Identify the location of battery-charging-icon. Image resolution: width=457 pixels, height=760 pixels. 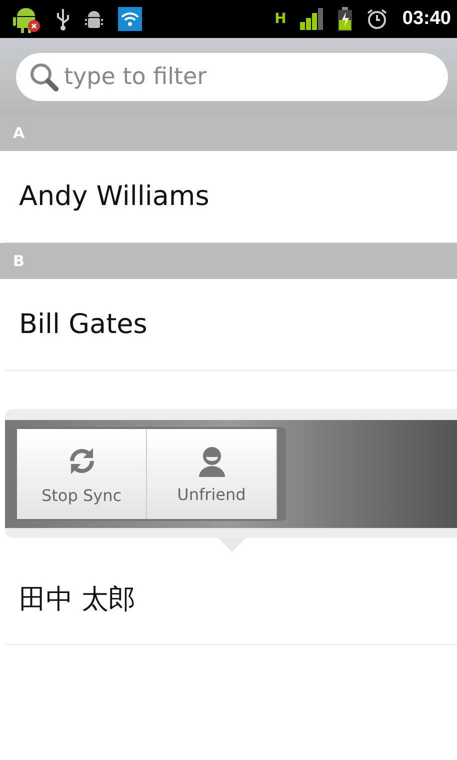
(345, 19).